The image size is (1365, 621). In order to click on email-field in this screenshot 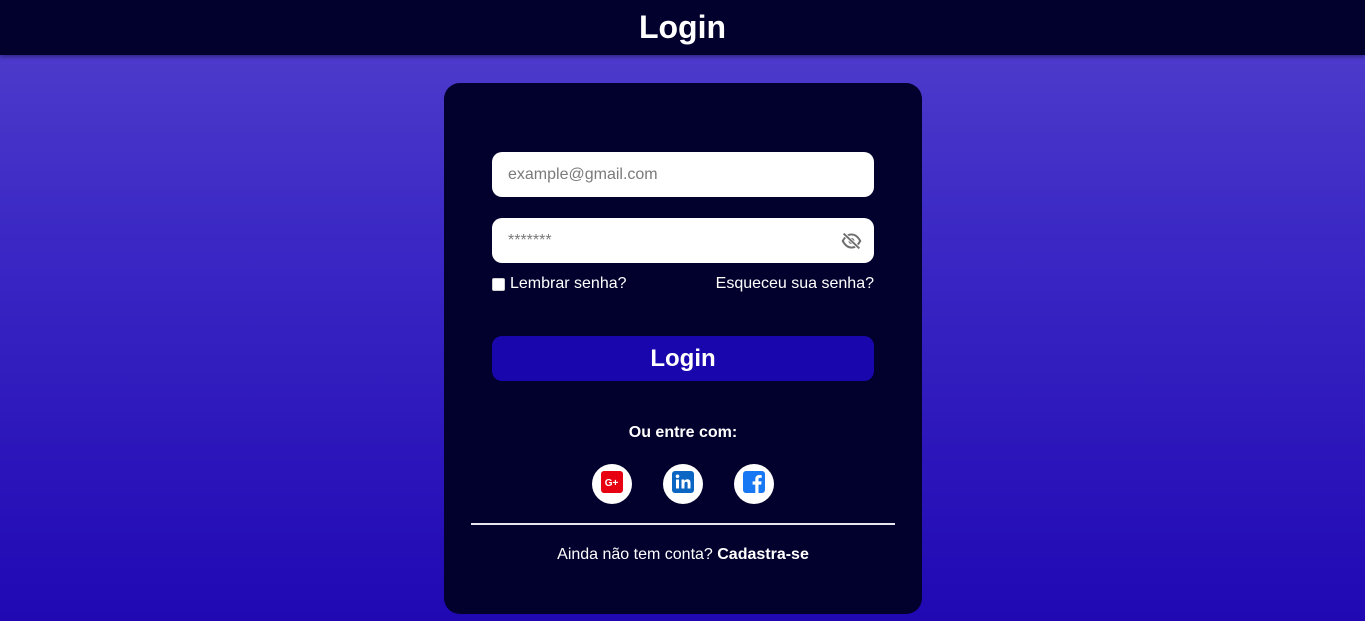, I will do `click(683, 174)`.